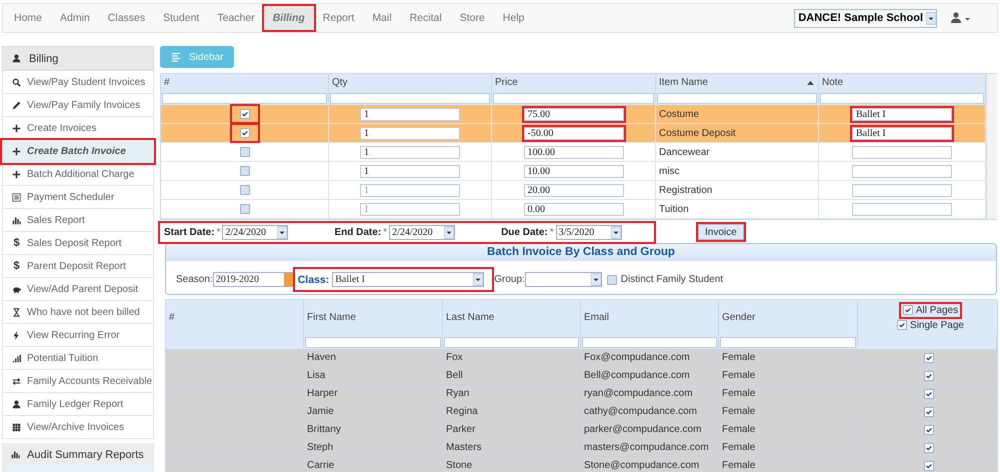 The height and width of the screenshot is (472, 1000). Describe the element at coordinates (581, 394) in the screenshot. I see `table-row: Harper Ryan ryan@compudance.com Female` at that location.